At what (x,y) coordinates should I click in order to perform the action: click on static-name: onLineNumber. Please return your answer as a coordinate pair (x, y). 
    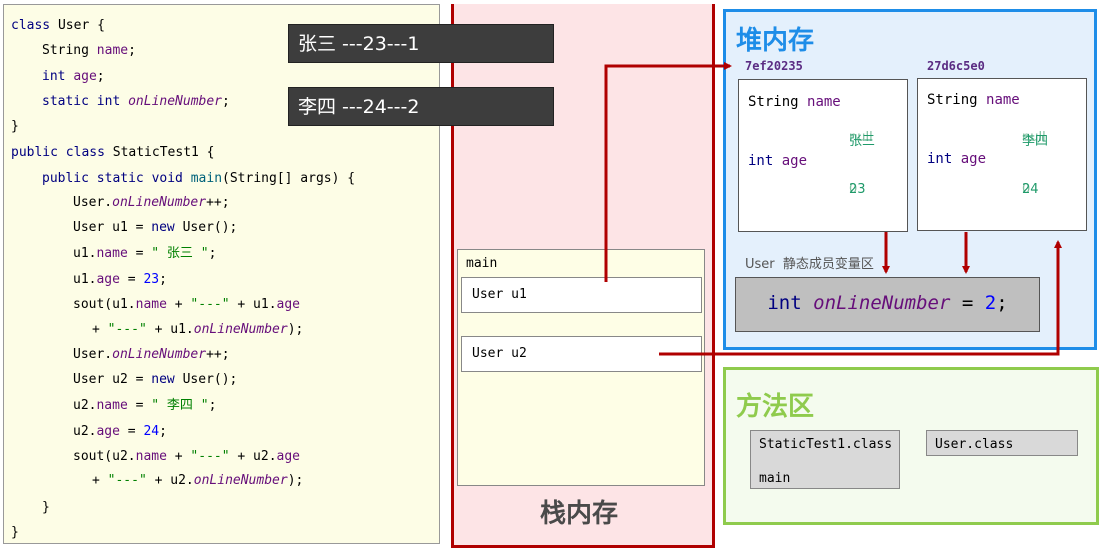
    Looking at the image, I should click on (882, 303).